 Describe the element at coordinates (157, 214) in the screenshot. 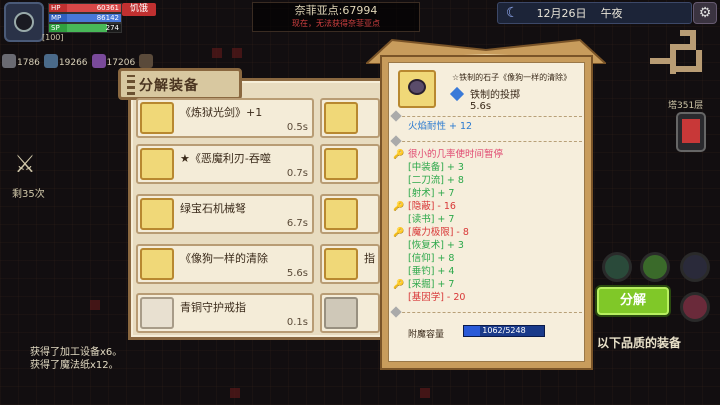

I see `crossbow-icon` at that location.